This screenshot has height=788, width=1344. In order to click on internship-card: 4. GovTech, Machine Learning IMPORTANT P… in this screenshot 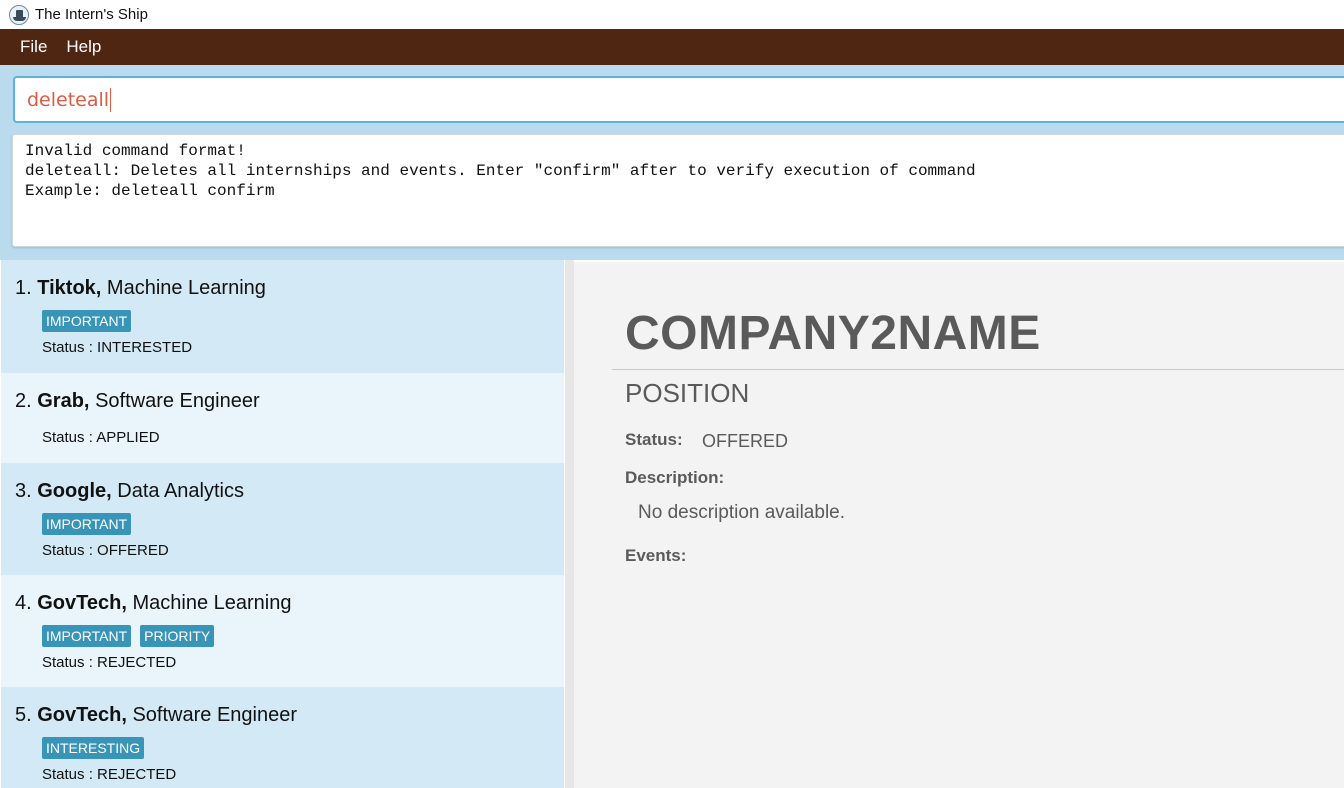, I will do `click(282, 631)`.